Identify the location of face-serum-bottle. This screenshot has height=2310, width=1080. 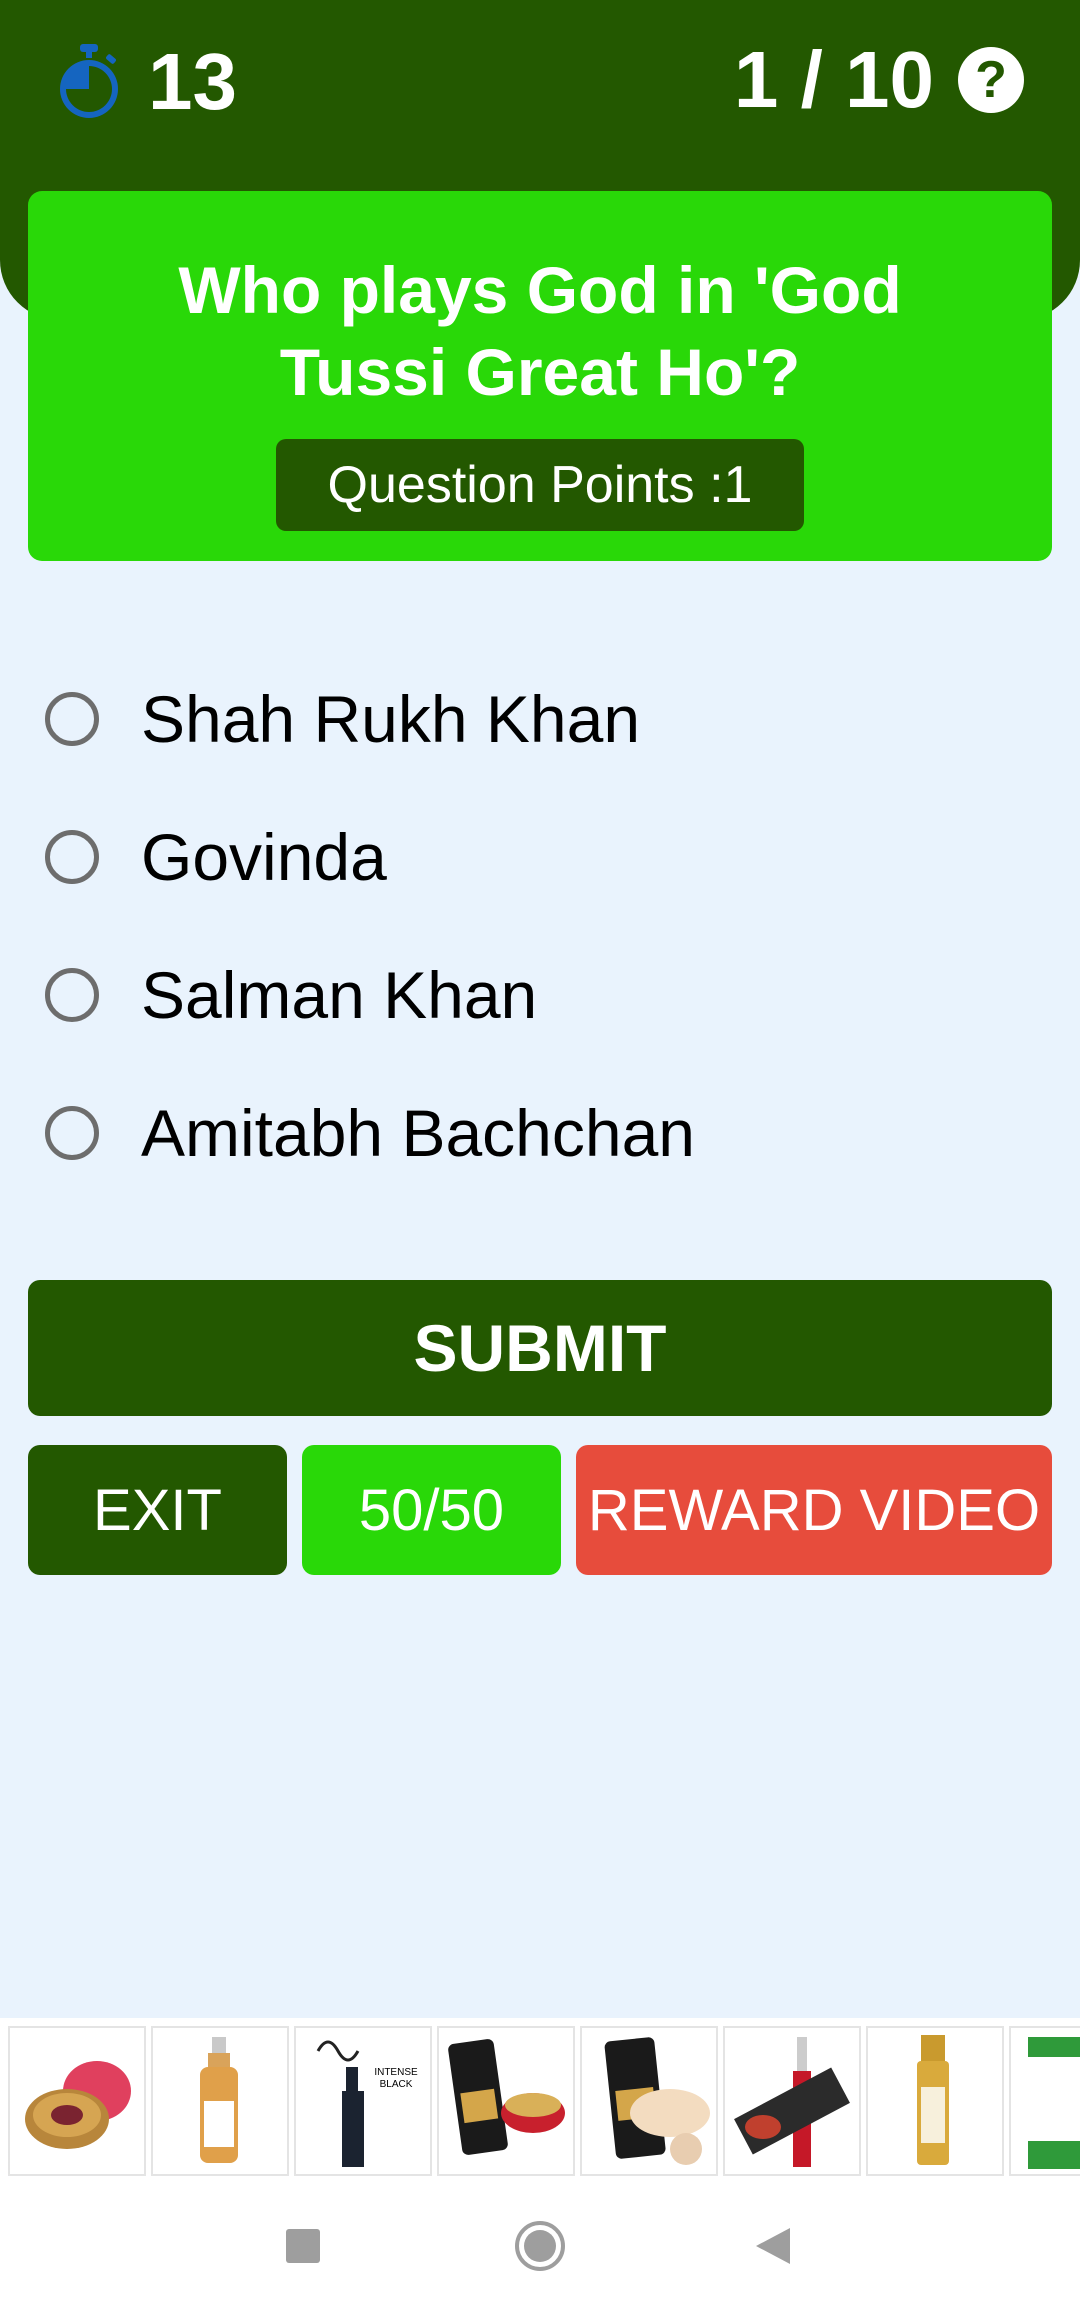
(220, 2101).